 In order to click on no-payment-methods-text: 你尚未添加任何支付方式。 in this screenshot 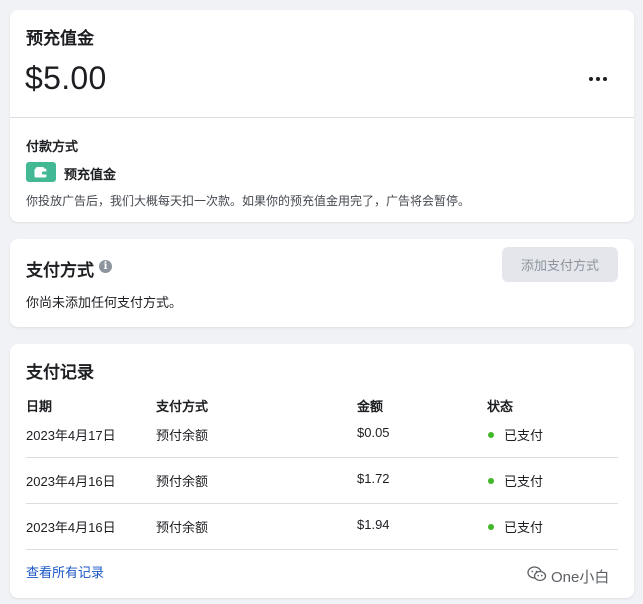, I will do `click(104, 302)`.